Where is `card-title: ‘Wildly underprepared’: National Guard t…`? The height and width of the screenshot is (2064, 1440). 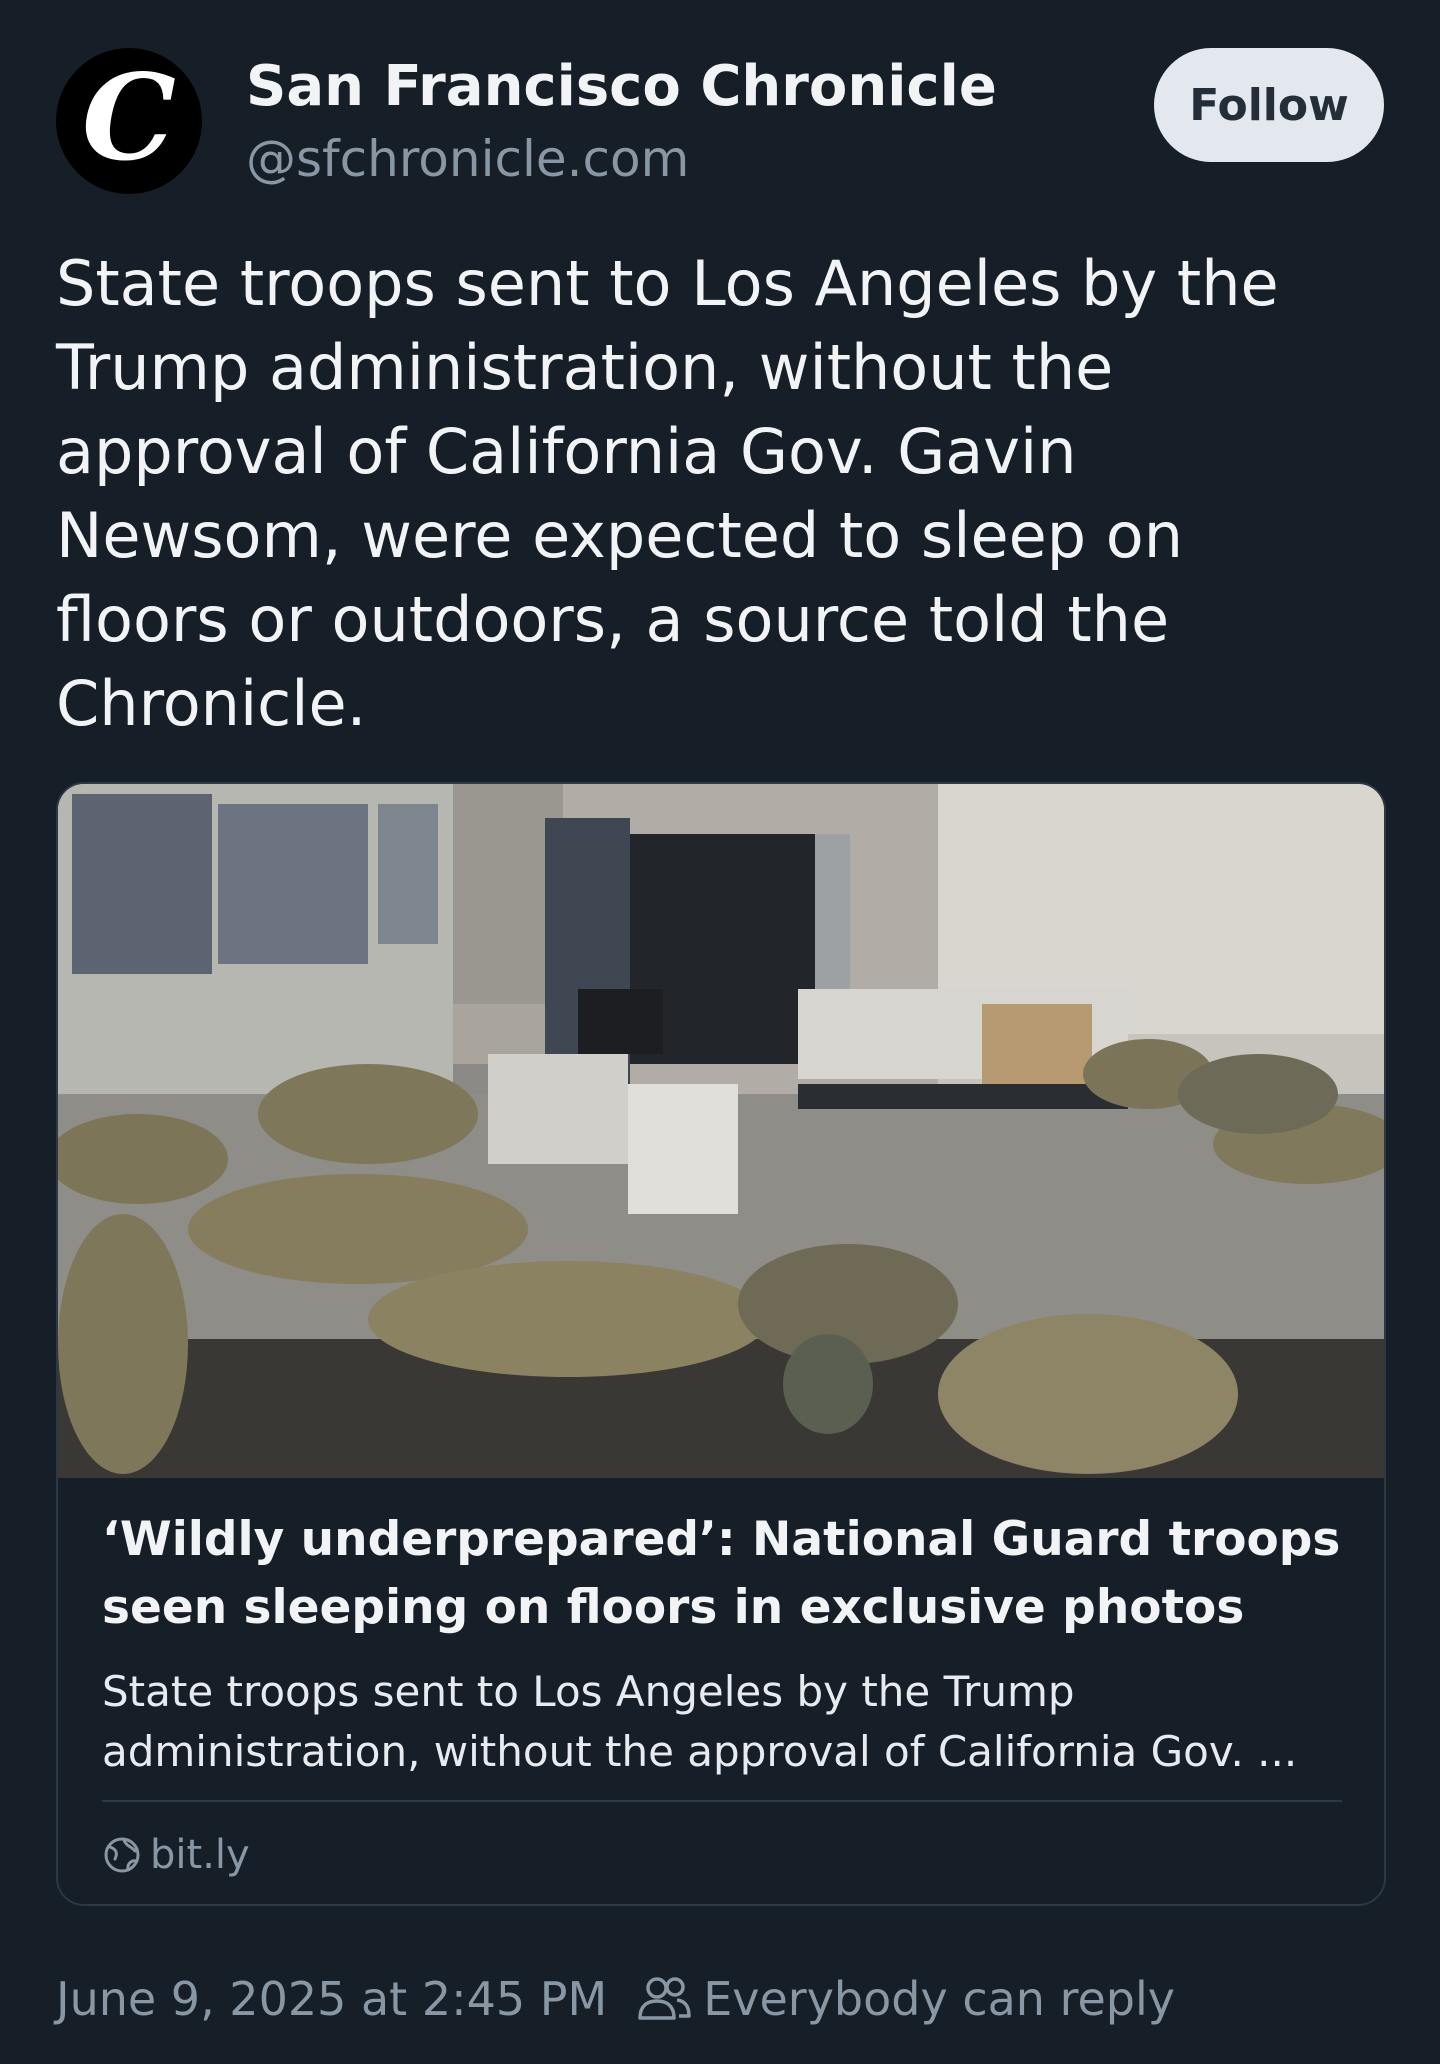 card-title: ‘Wildly underprepared’: National Guard t… is located at coordinates (722, 1574).